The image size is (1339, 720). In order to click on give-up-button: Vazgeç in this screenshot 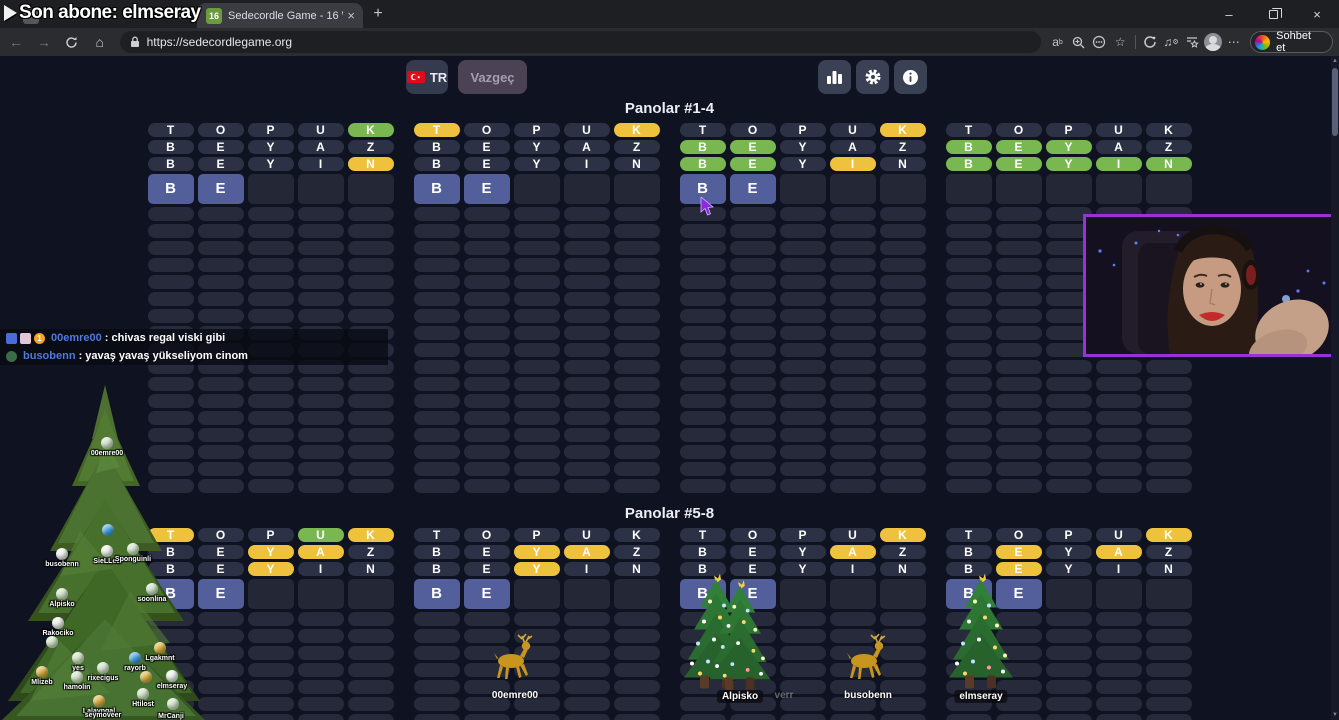, I will do `click(492, 77)`.